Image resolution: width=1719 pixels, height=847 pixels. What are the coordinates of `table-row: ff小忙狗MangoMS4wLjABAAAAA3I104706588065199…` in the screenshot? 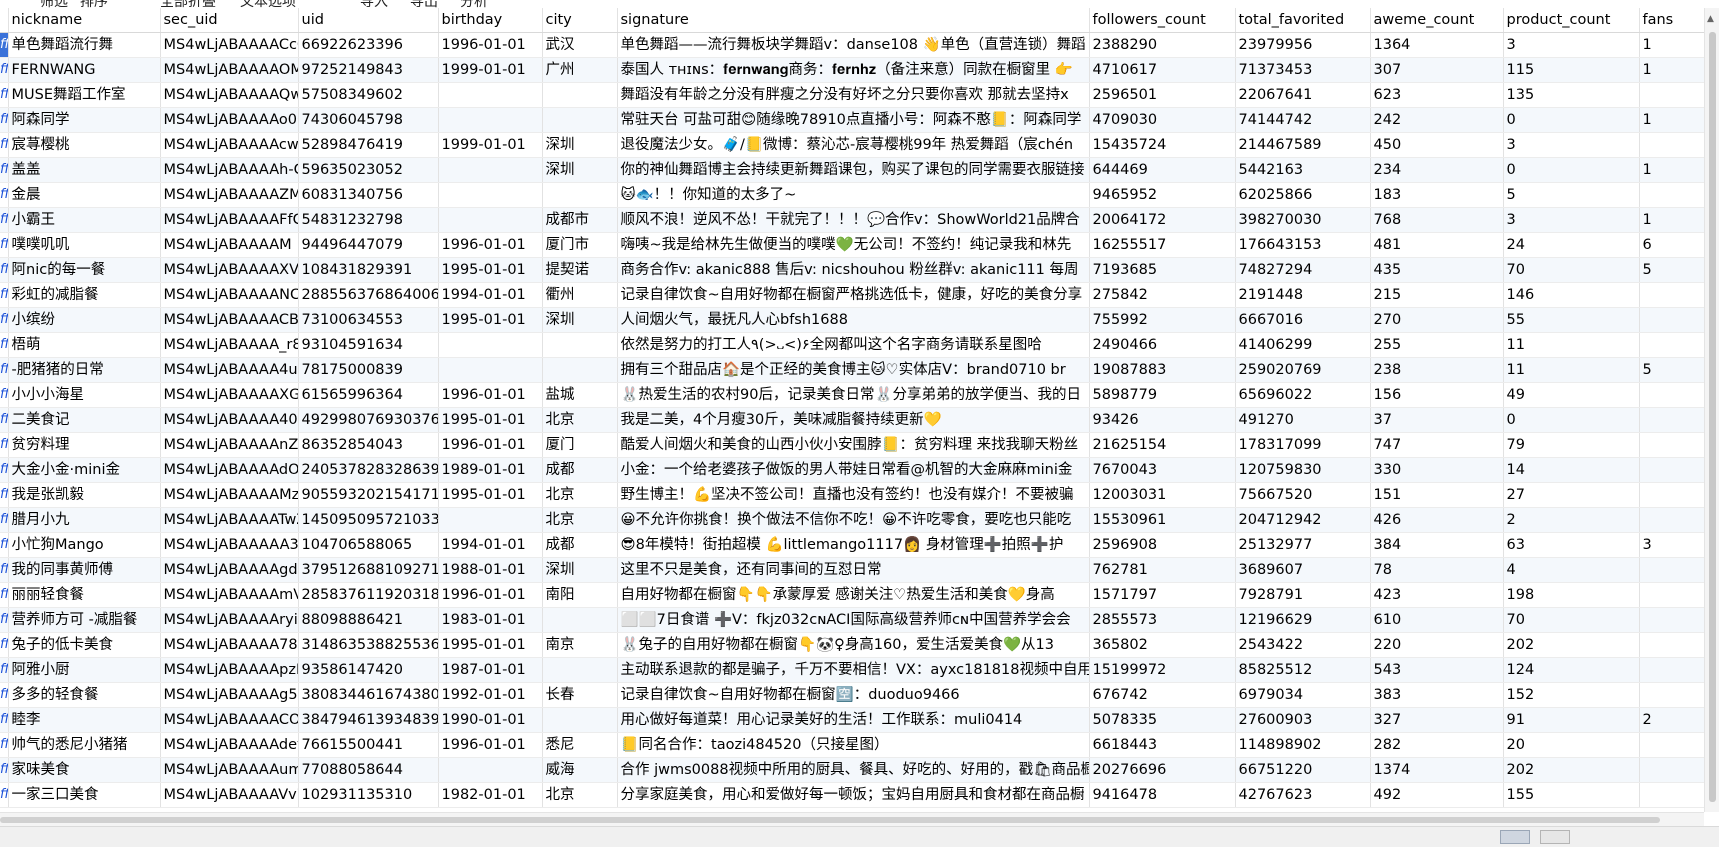 It's located at (852, 545).